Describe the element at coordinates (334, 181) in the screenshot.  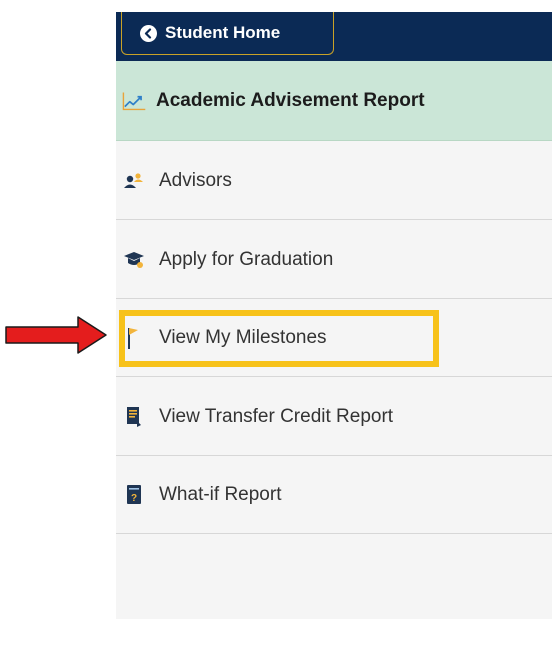
I see `menu-item-advisors: Advisors` at that location.